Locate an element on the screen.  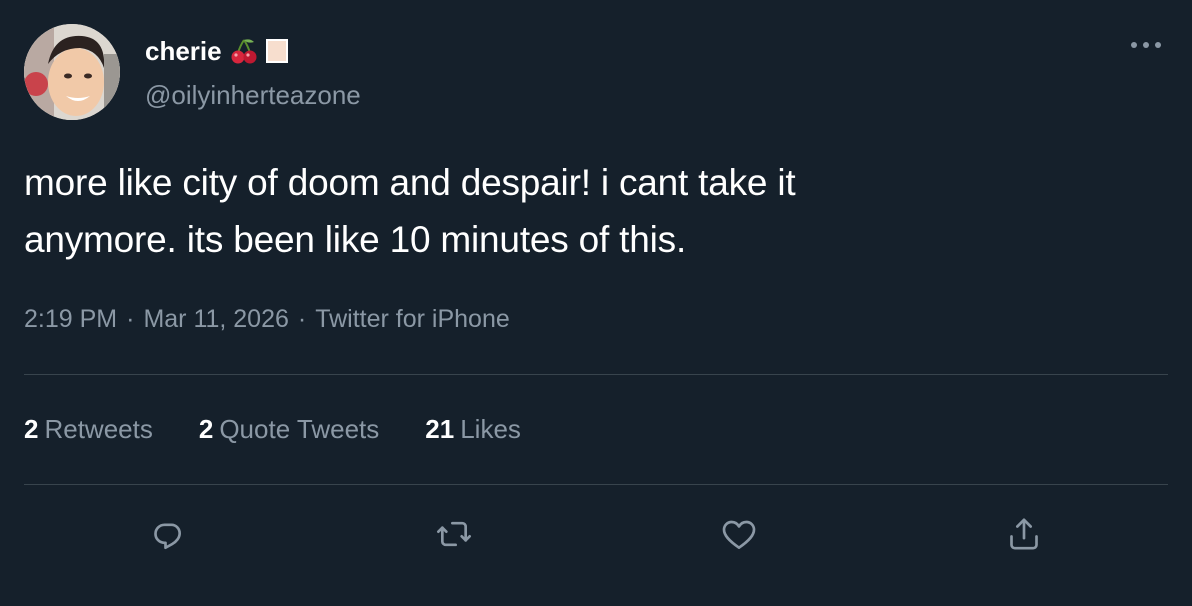
like-icon is located at coordinates (739, 534).